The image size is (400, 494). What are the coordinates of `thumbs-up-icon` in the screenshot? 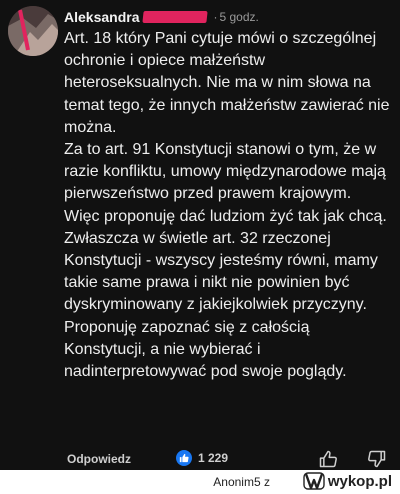 It's located at (184, 458).